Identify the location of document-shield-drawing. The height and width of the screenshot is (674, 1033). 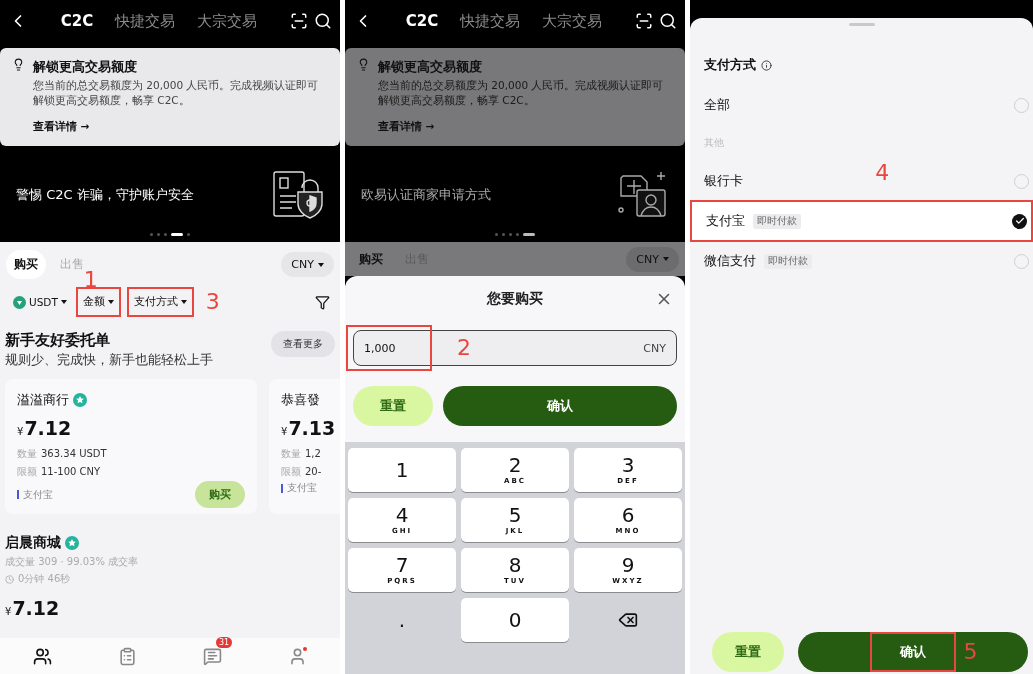
(298, 194).